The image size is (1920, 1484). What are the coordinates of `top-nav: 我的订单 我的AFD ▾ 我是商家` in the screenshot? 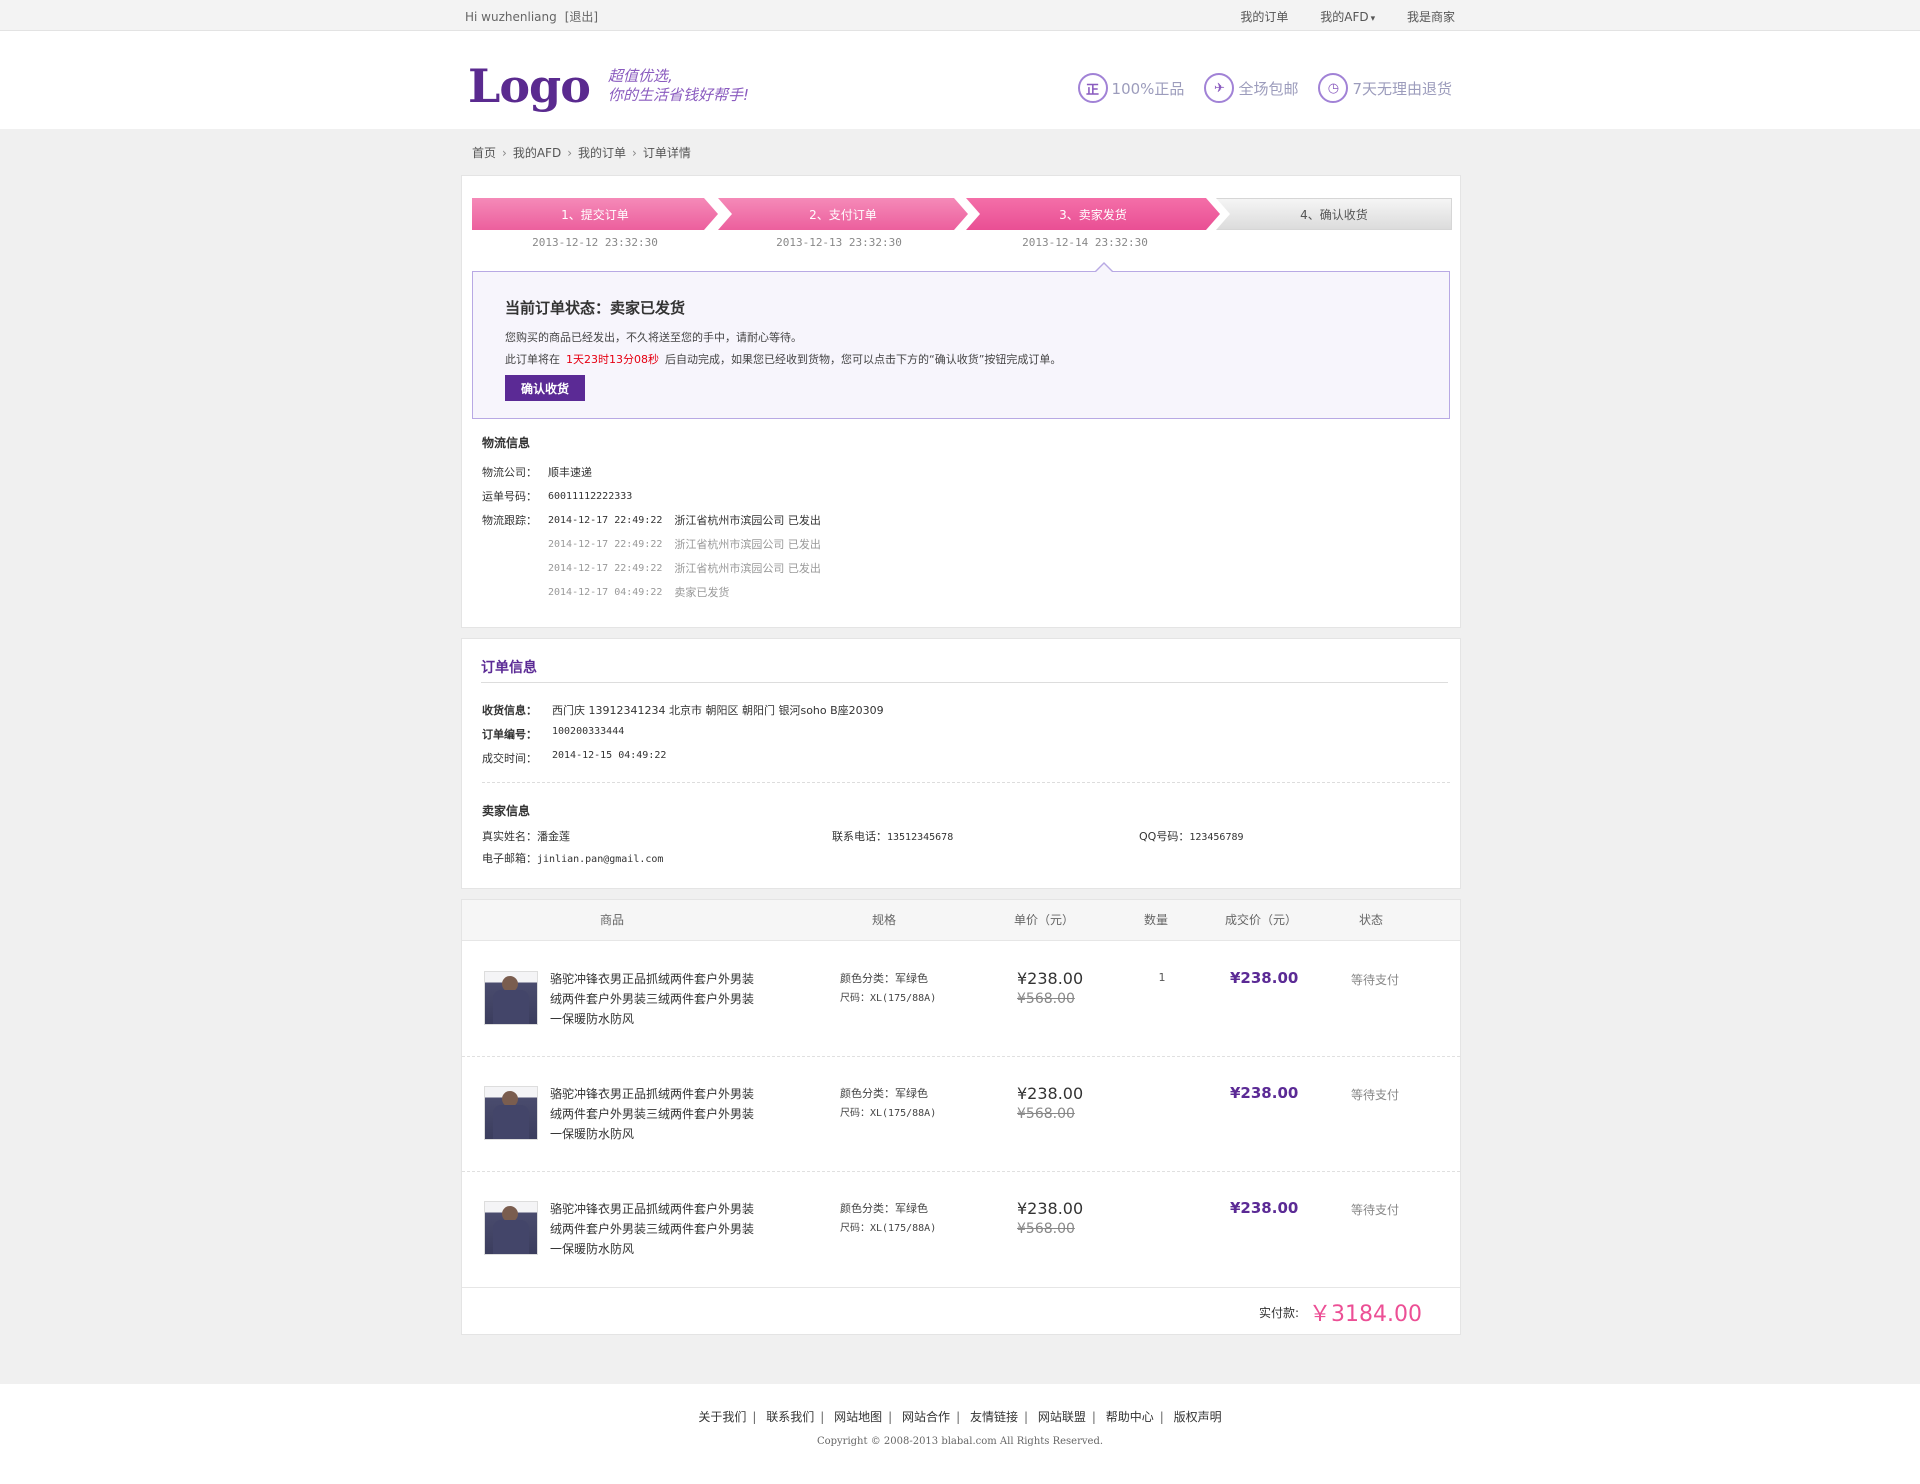 It's located at (1333, 16).